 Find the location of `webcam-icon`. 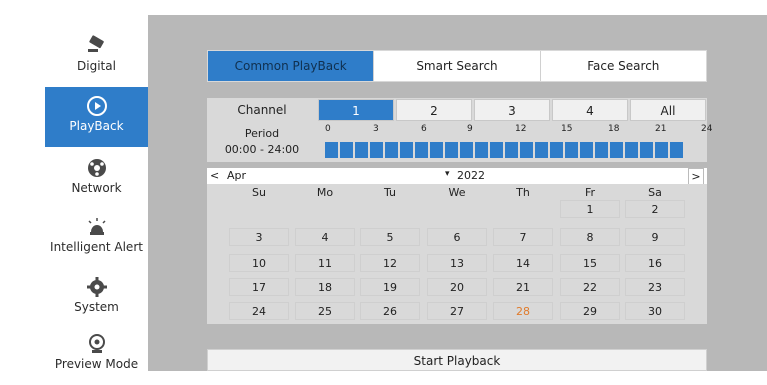

webcam-icon is located at coordinates (96, 343).